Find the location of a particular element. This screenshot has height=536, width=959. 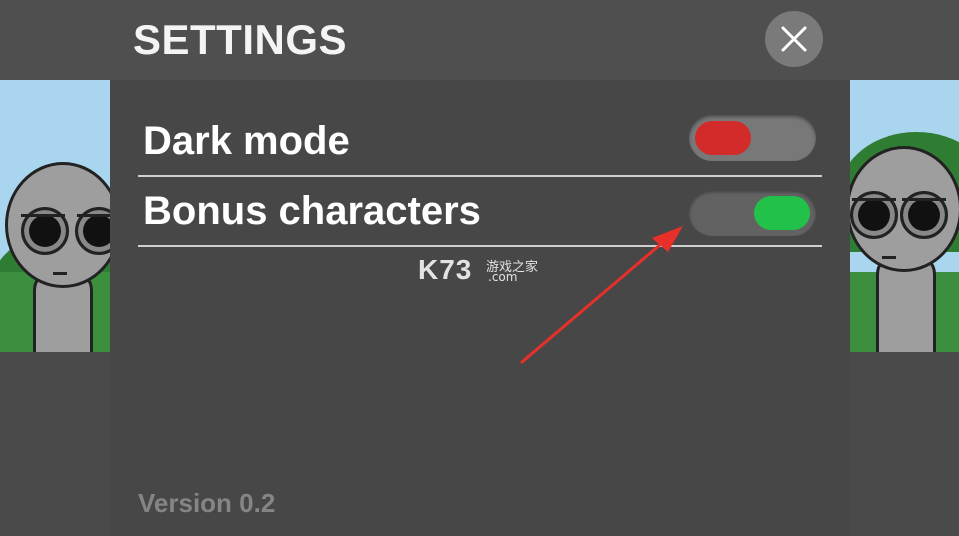

header-bar: SETTINGS is located at coordinates (479, 40).